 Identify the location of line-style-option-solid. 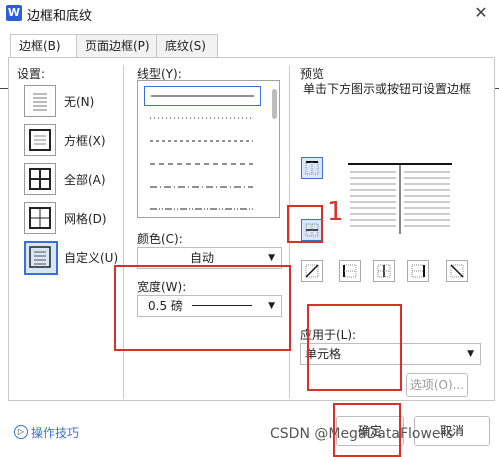
(202, 96).